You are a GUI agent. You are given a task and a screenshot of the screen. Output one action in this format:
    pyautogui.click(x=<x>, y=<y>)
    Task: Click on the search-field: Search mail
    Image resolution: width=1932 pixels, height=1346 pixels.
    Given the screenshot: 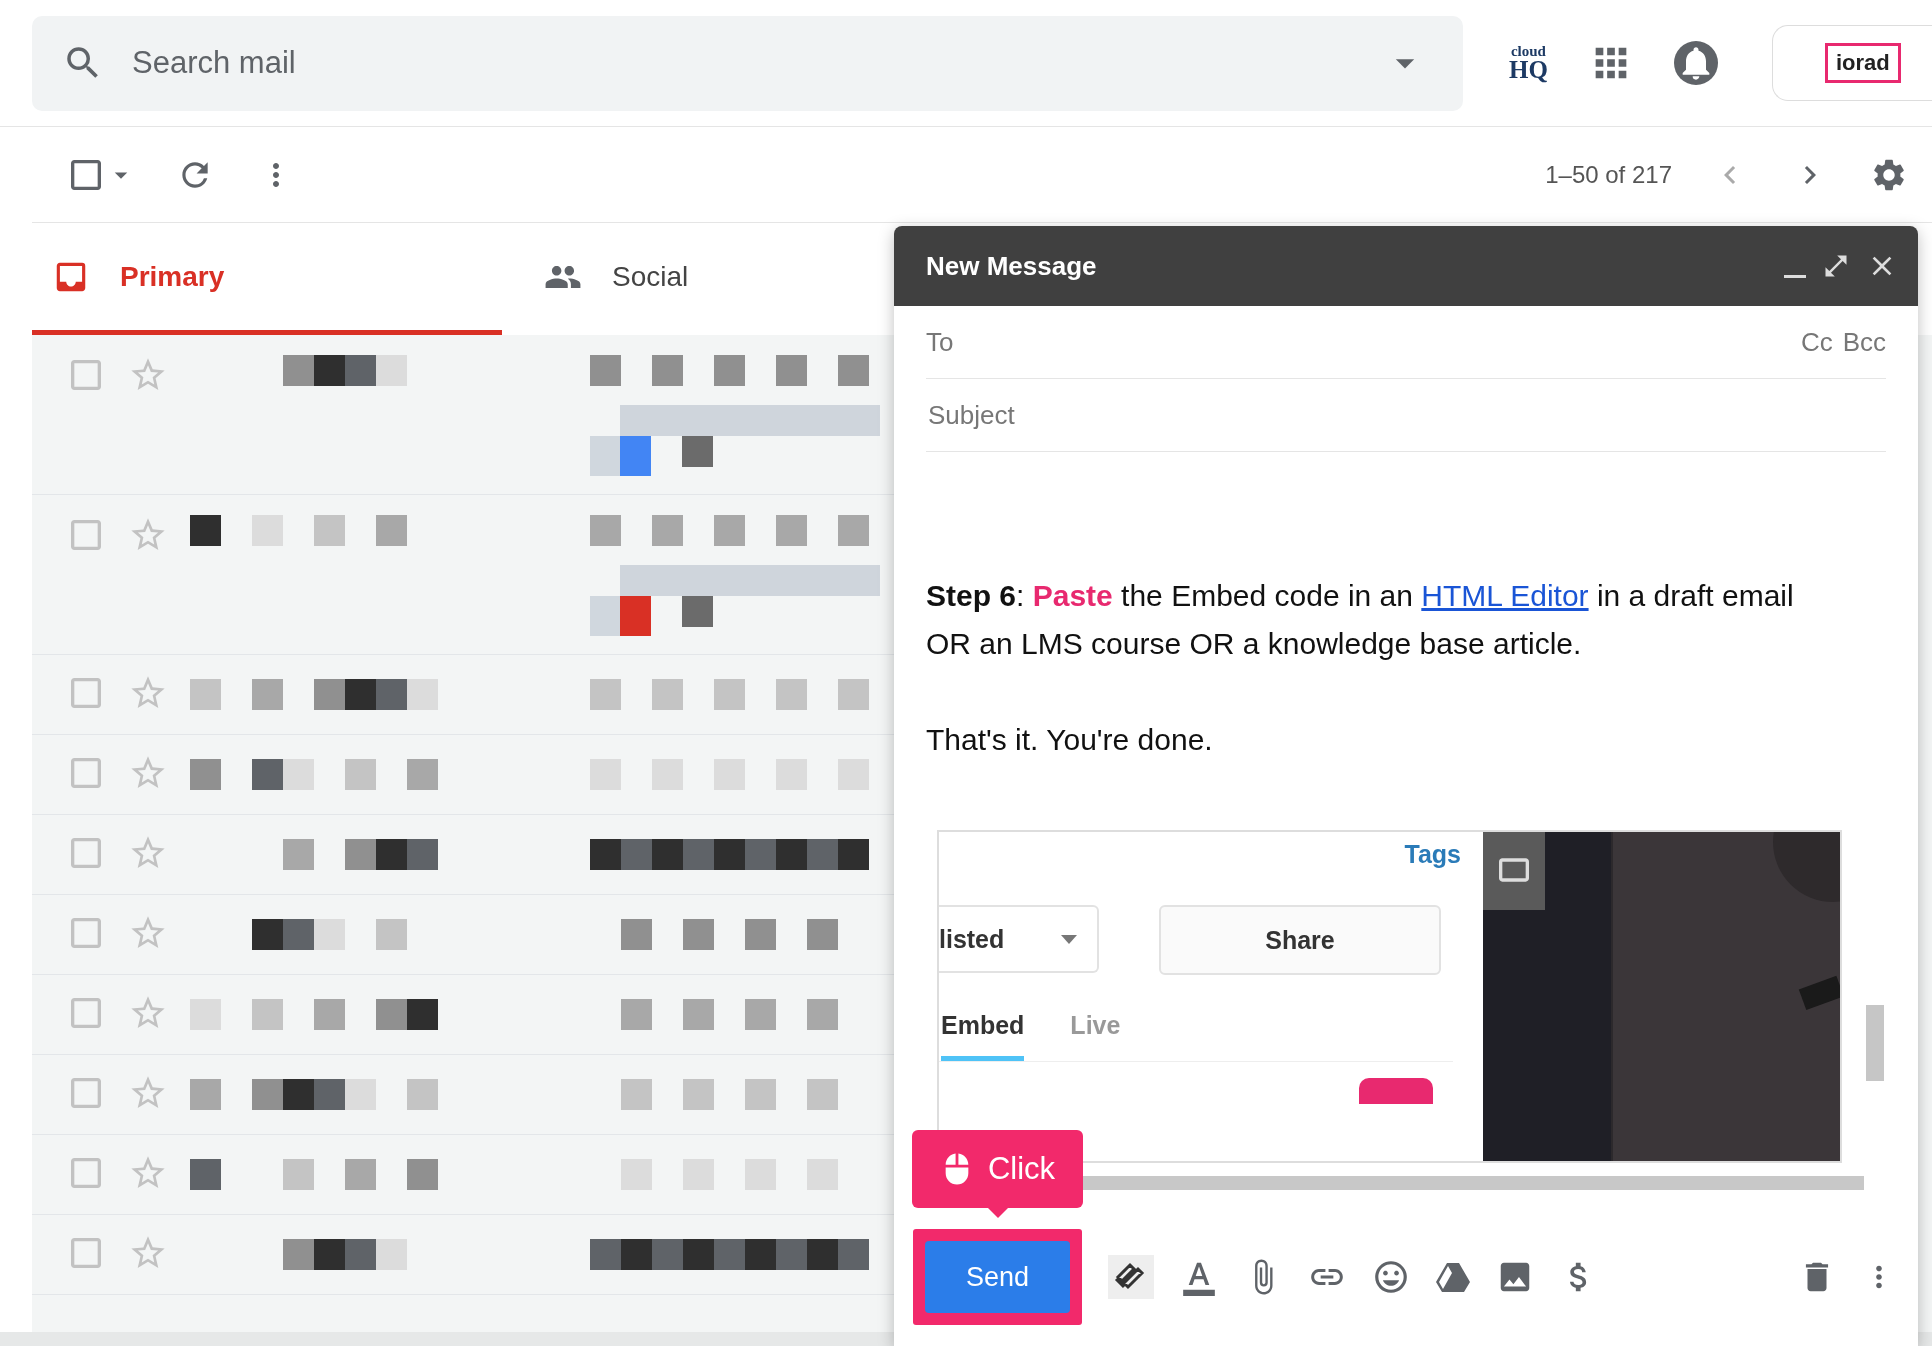 What is the action you would take?
    pyautogui.click(x=747, y=63)
    